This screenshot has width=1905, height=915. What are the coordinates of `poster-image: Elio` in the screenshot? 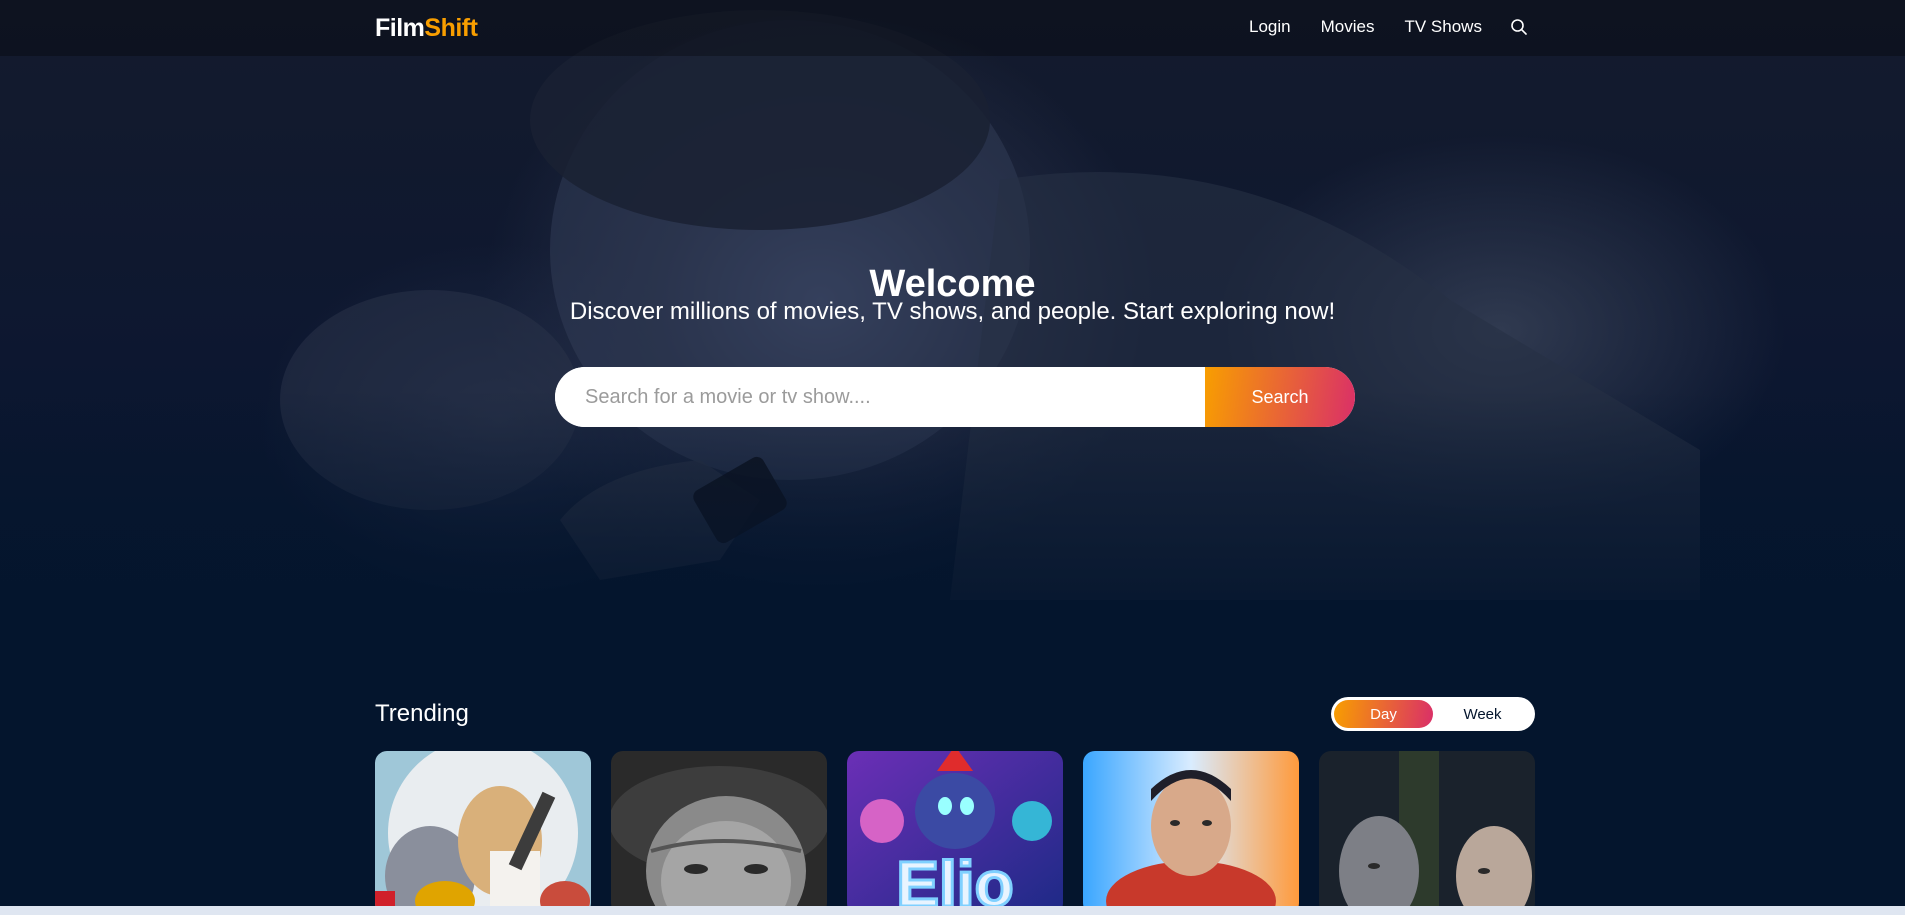 It's located at (955, 833).